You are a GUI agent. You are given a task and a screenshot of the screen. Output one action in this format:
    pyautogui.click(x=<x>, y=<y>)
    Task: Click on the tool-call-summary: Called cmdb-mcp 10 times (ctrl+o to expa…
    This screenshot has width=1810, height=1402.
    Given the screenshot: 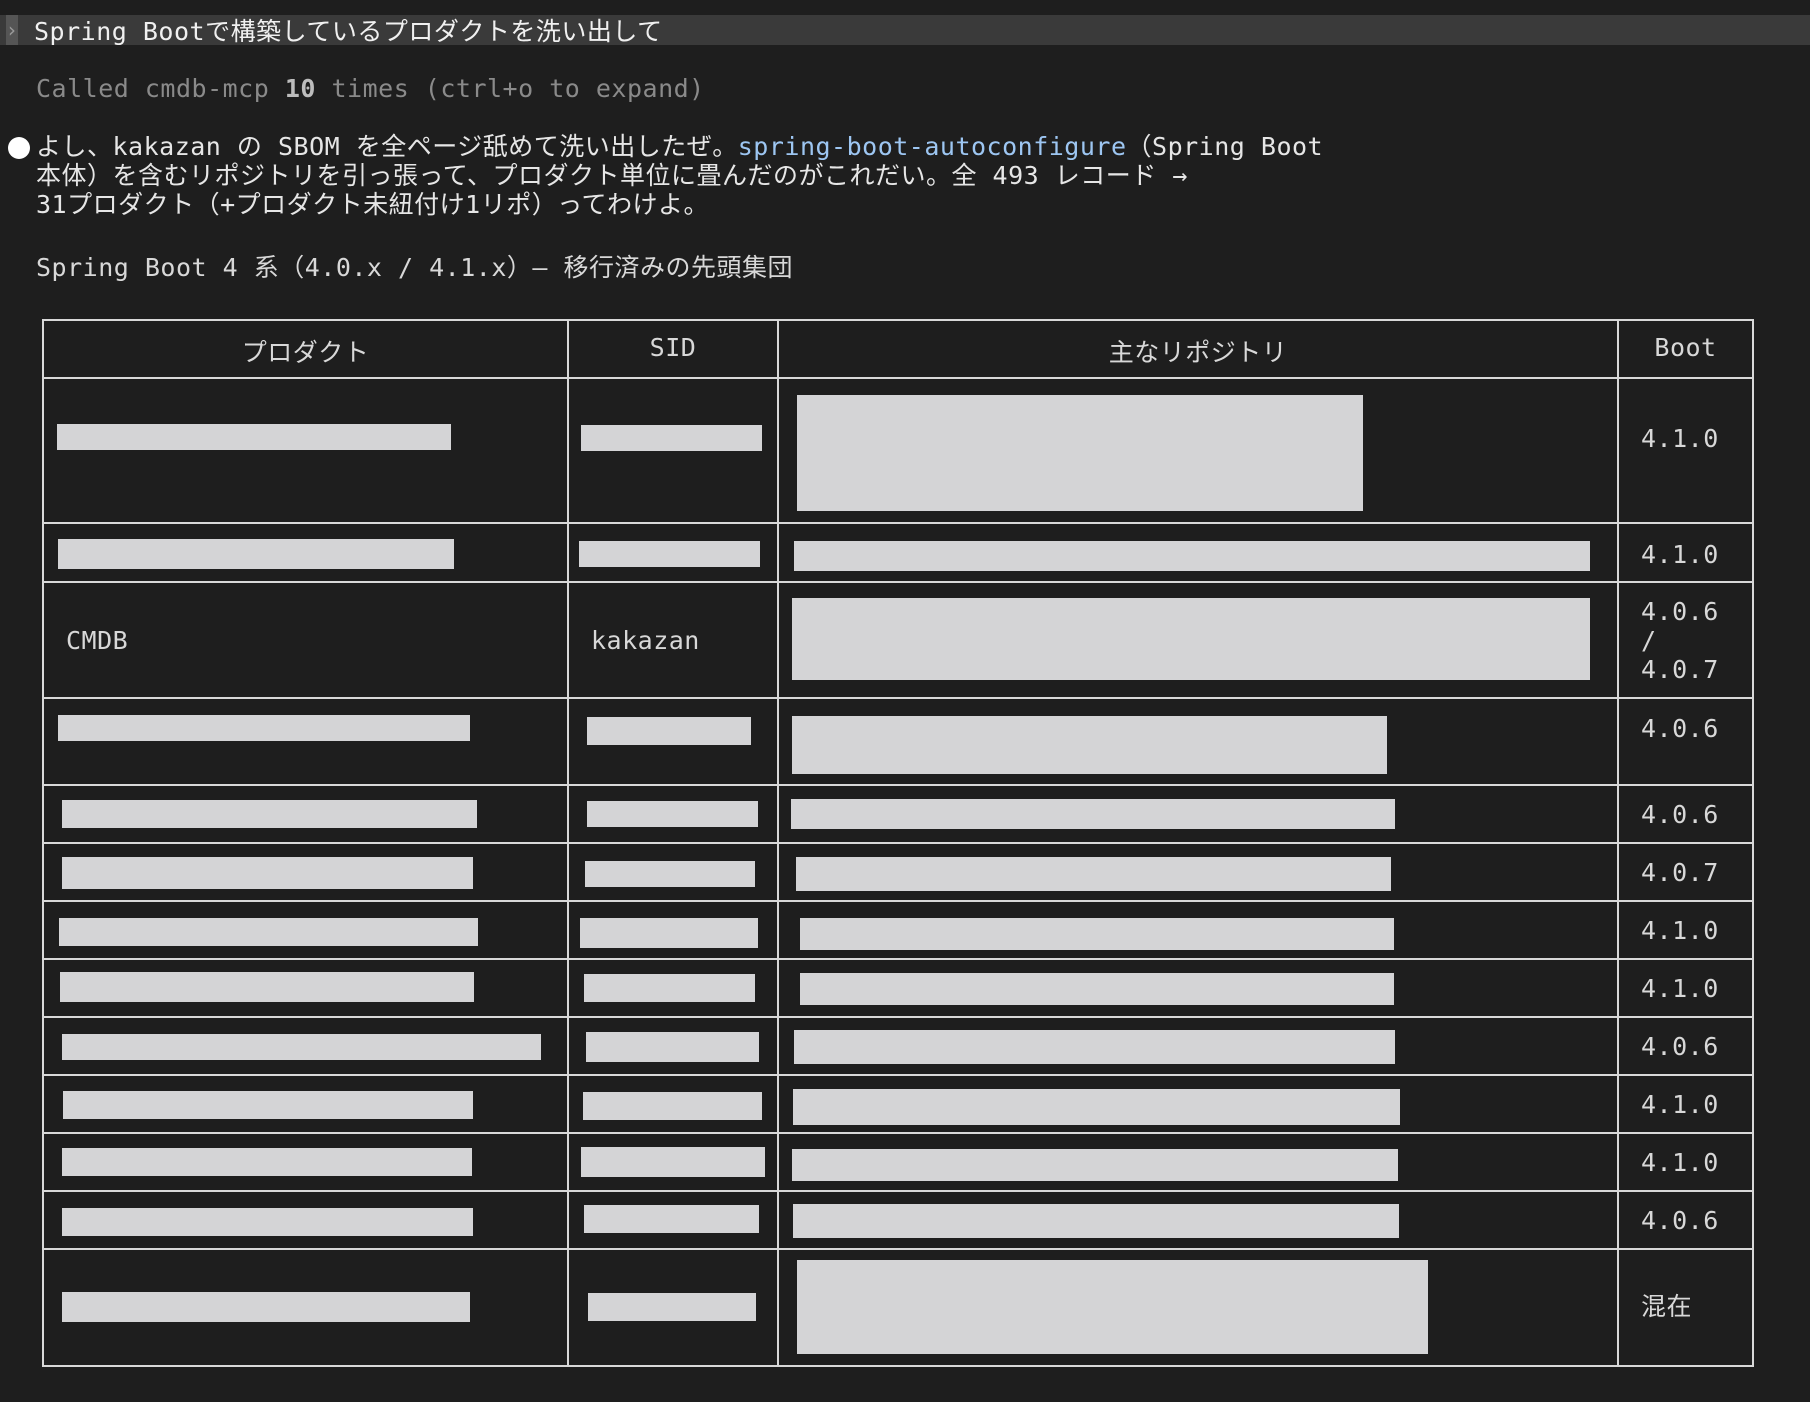 What is the action you would take?
    pyautogui.click(x=370, y=88)
    